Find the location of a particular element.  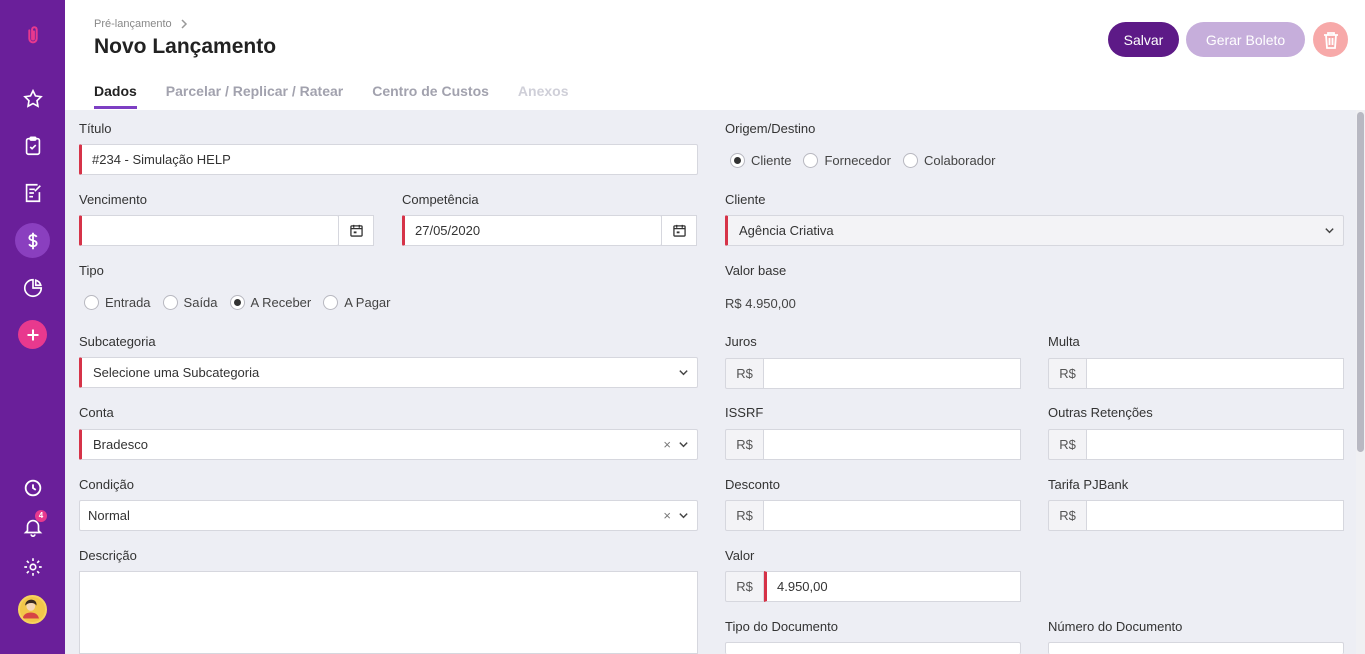

vencimento-calendar-button is located at coordinates (356, 230).